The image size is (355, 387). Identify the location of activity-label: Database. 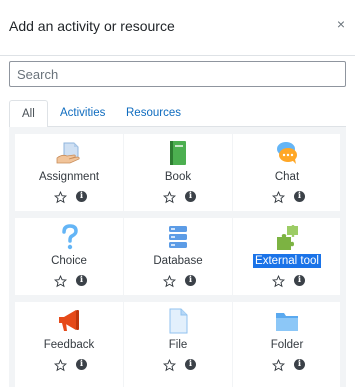
(178, 261).